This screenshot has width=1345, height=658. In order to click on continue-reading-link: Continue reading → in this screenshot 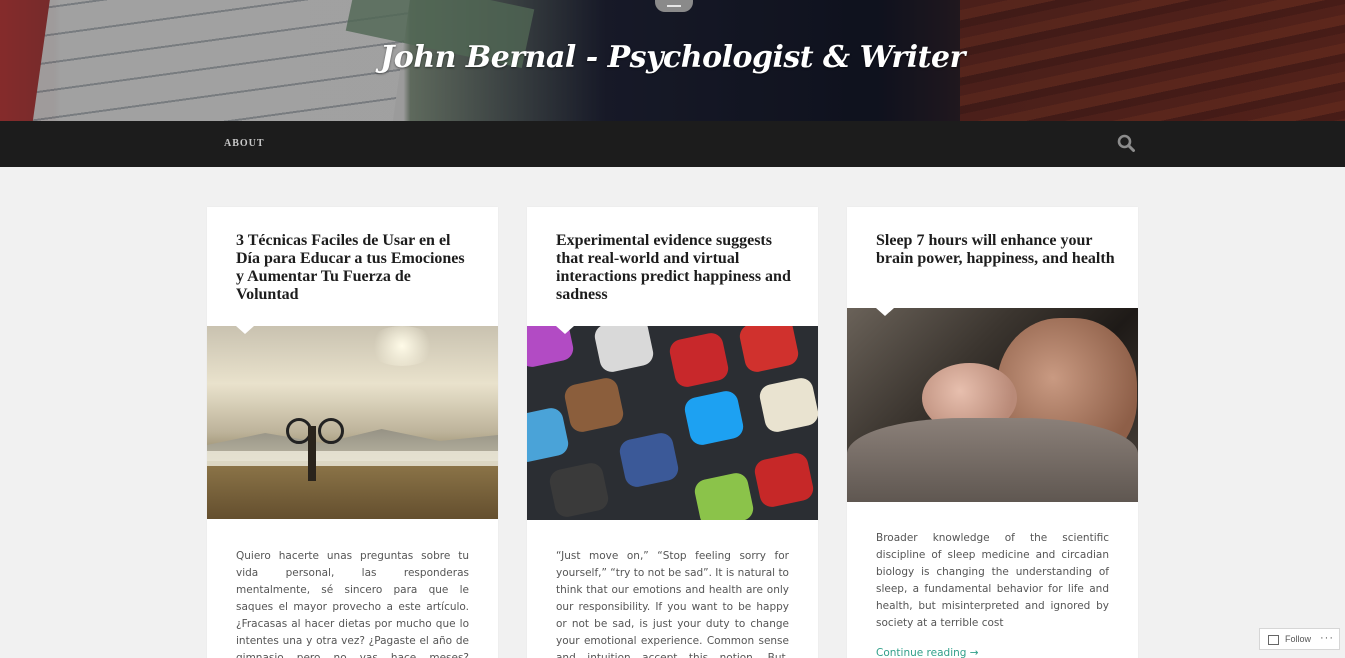, I will do `click(927, 652)`.